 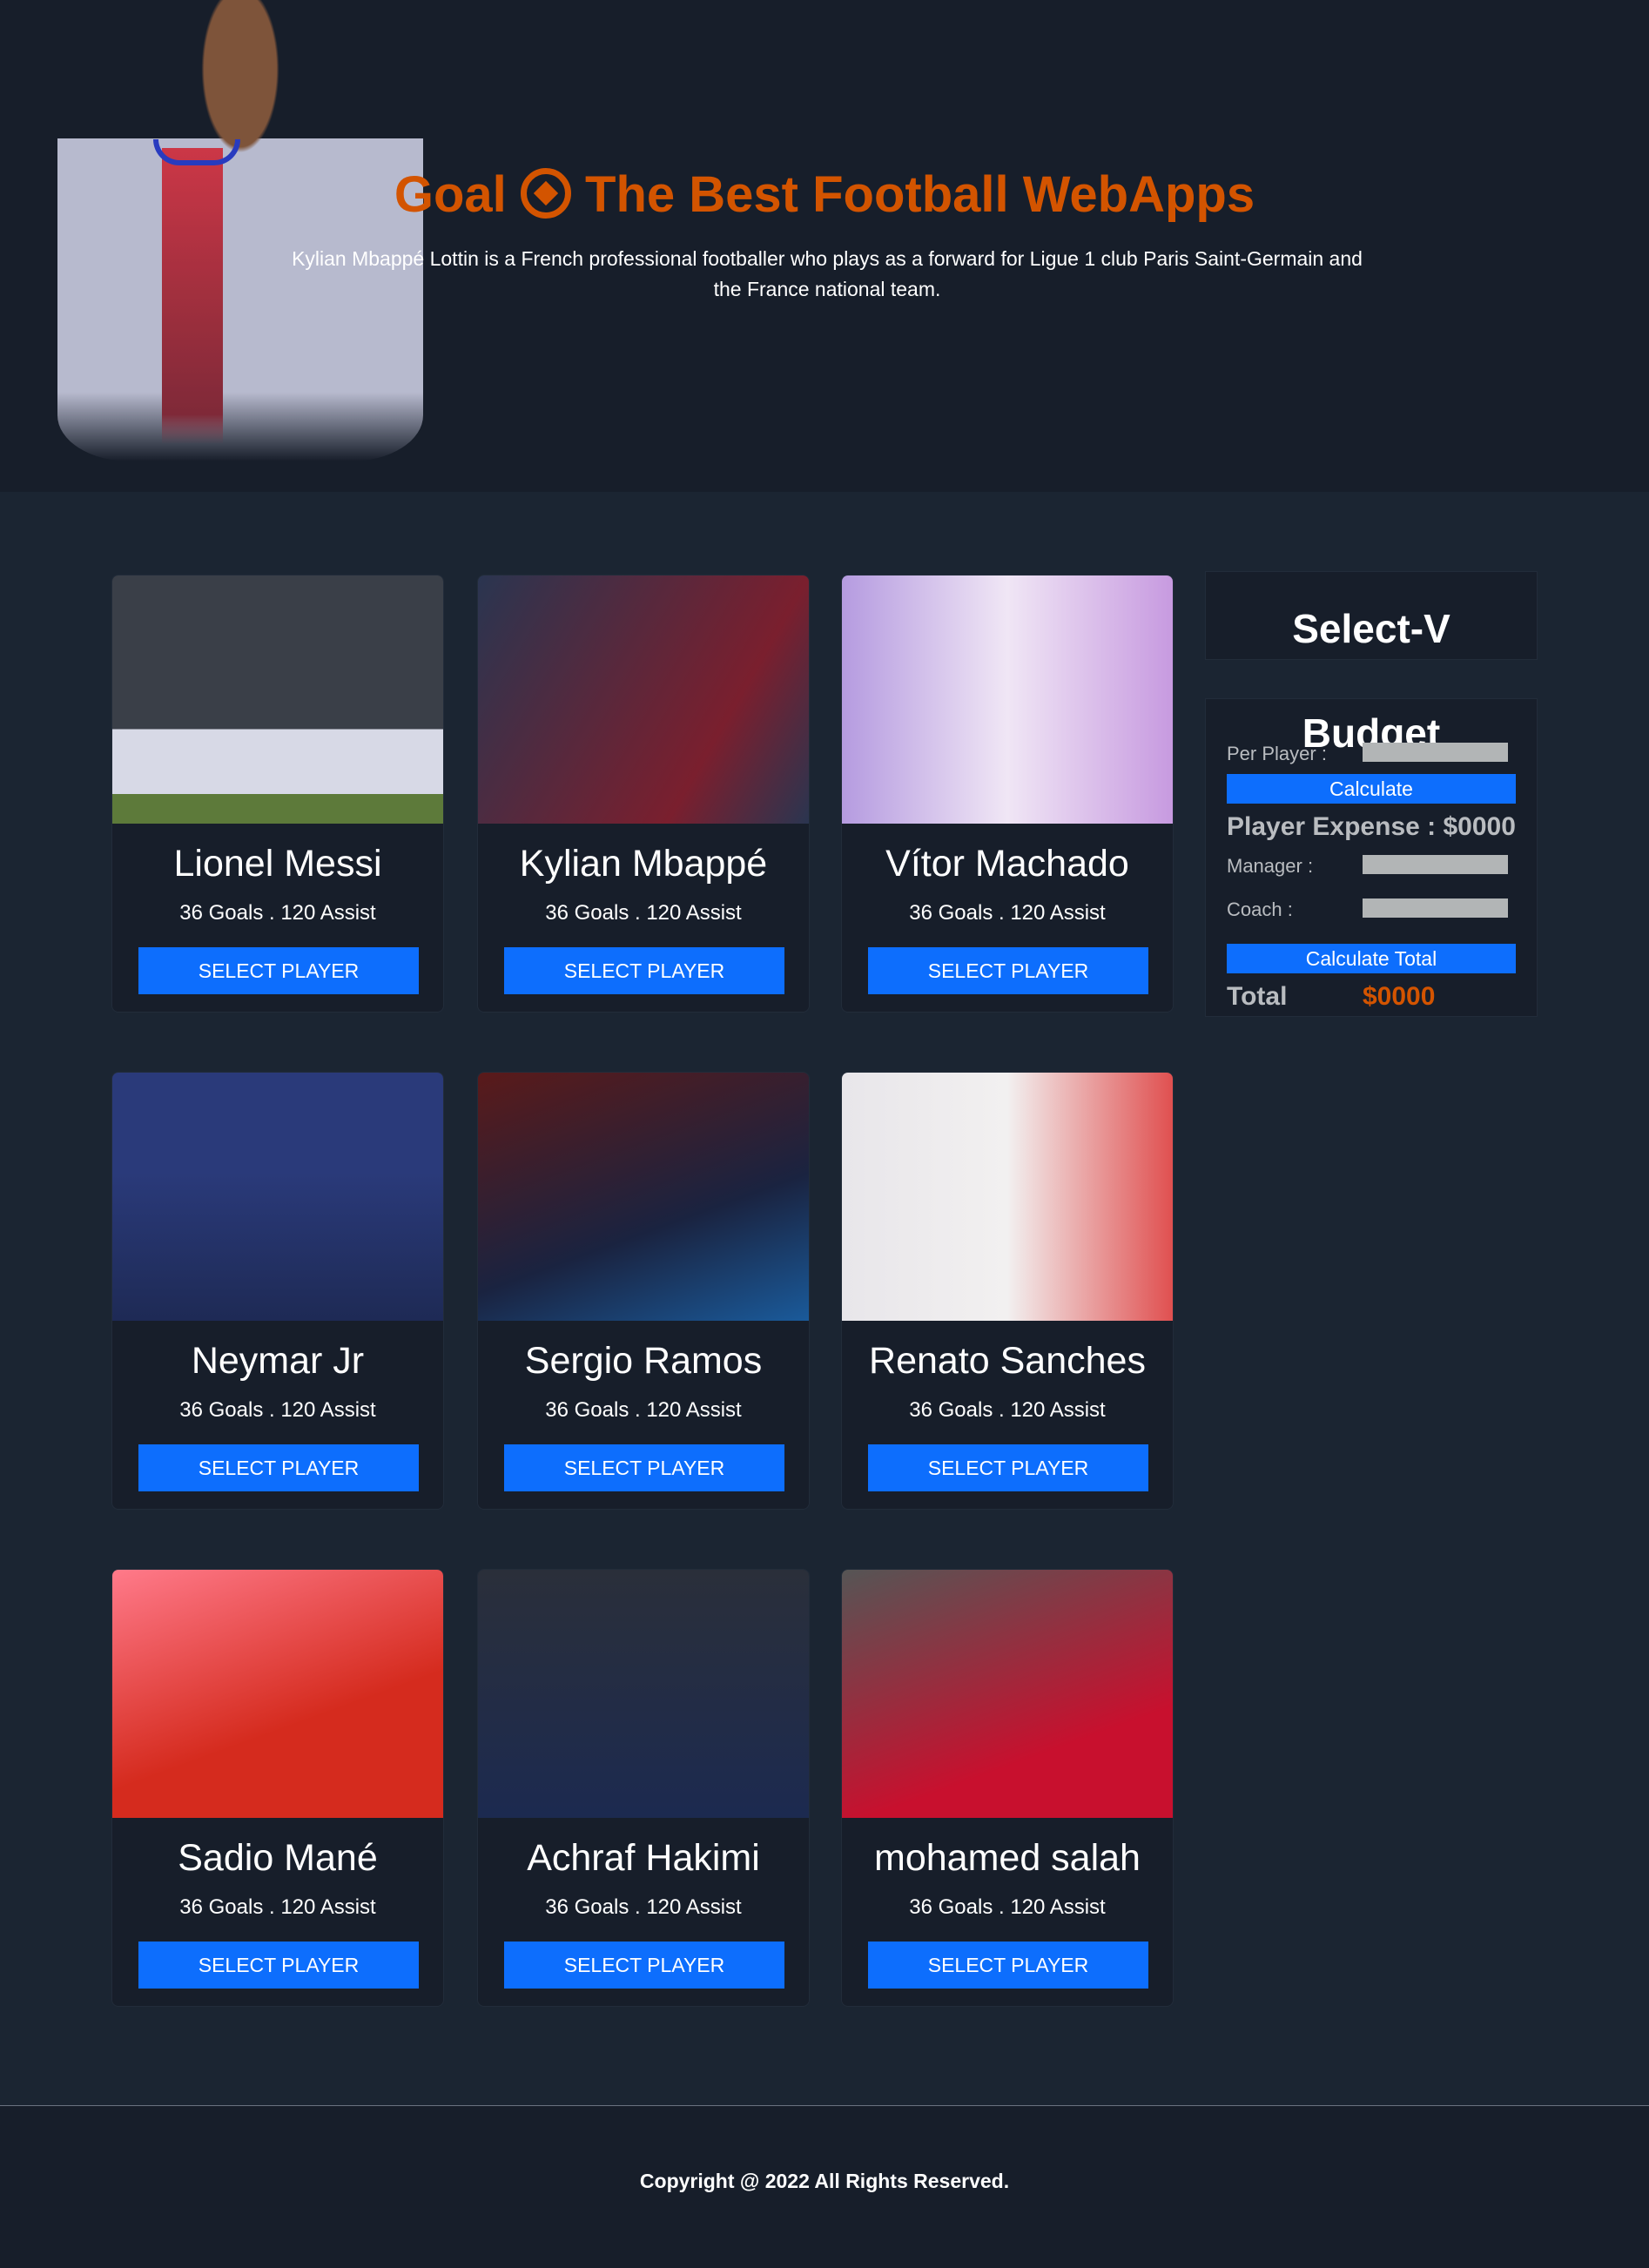 I want to click on player-name: Renato Sanches, so click(x=1007, y=1361).